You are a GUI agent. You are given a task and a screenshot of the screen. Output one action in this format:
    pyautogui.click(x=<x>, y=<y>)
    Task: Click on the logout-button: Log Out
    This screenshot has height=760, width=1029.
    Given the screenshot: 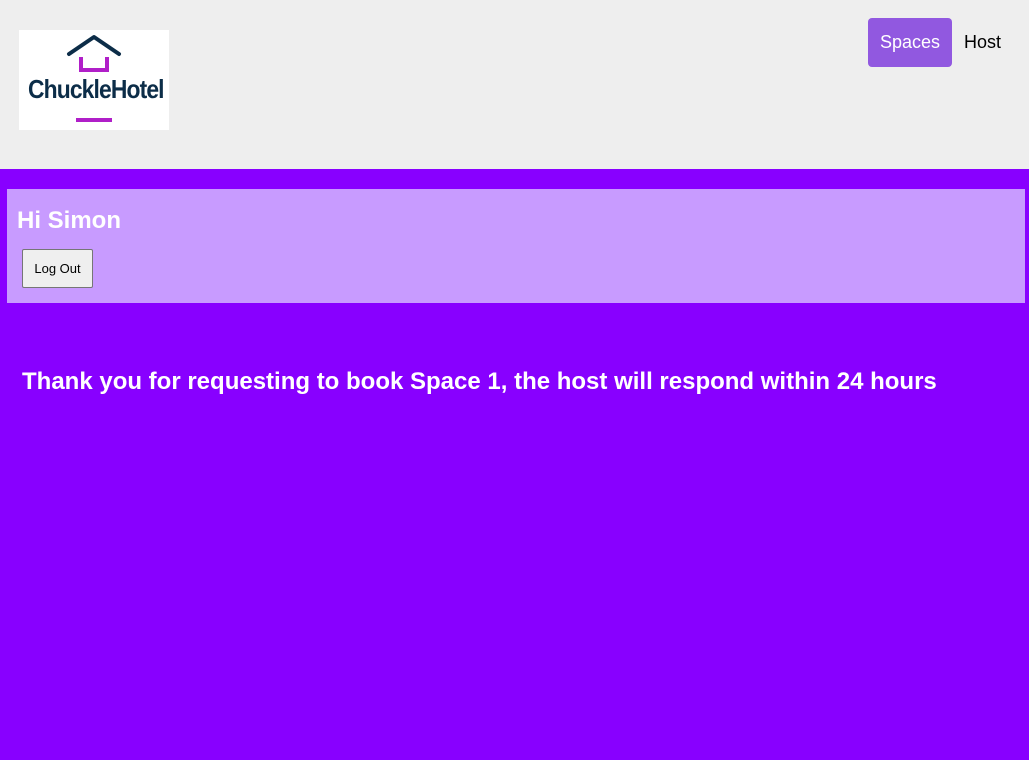 What is the action you would take?
    pyautogui.click(x=57, y=268)
    